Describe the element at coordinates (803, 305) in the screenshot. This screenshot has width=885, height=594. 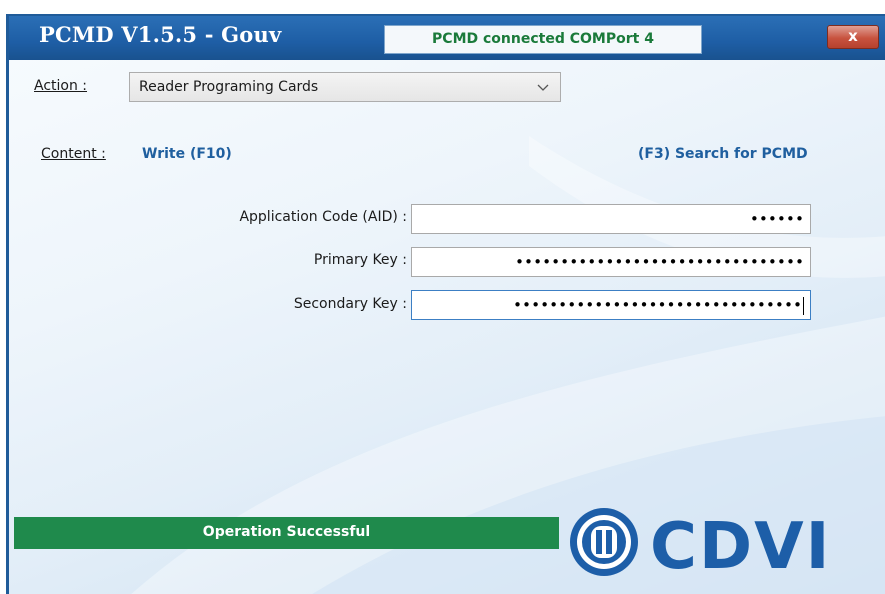
I see `text-caret` at that location.